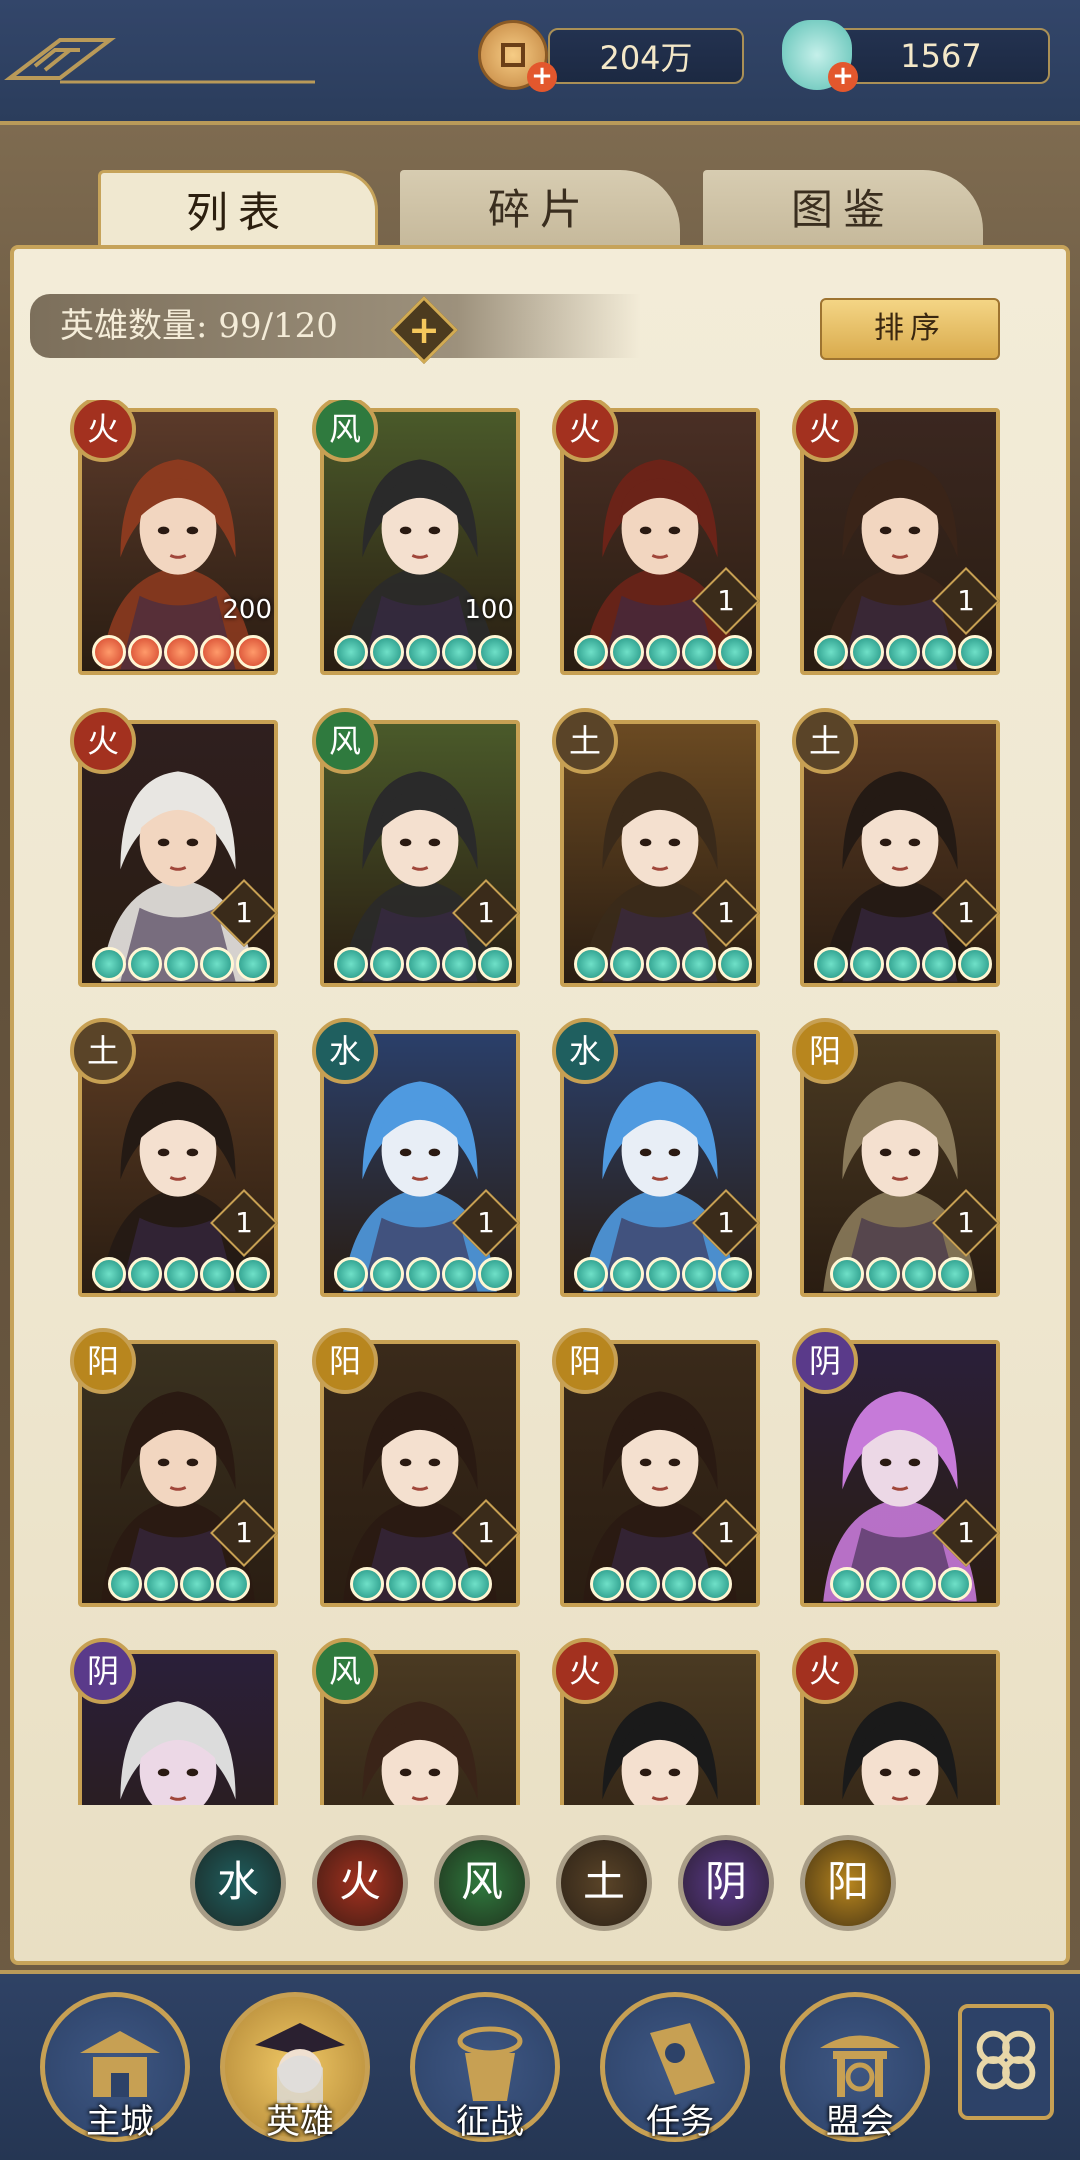 The width and height of the screenshot is (1080, 2160). What do you see at coordinates (103, 1051) in the screenshot?
I see `element-badge: 土` at bounding box center [103, 1051].